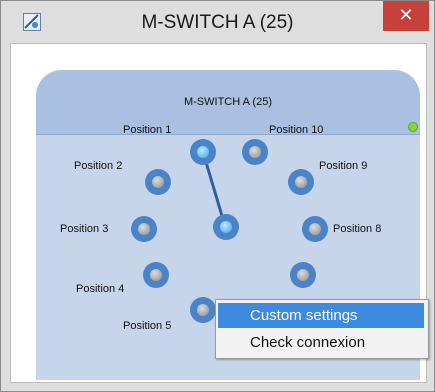 Image resolution: width=435 pixels, height=392 pixels. What do you see at coordinates (357, 229) in the screenshot?
I see `position-label-8: Position 8` at bounding box center [357, 229].